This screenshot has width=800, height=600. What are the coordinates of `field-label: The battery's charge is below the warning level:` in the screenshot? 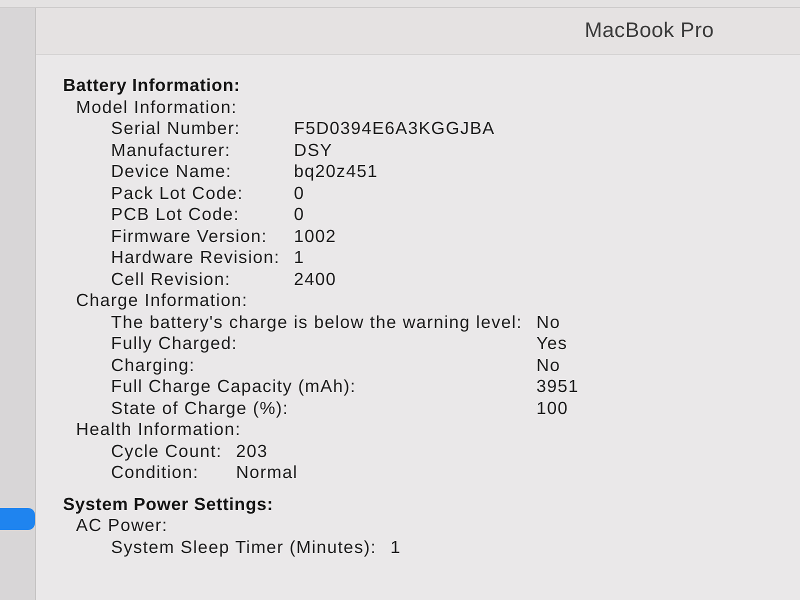 It's located at (316, 322).